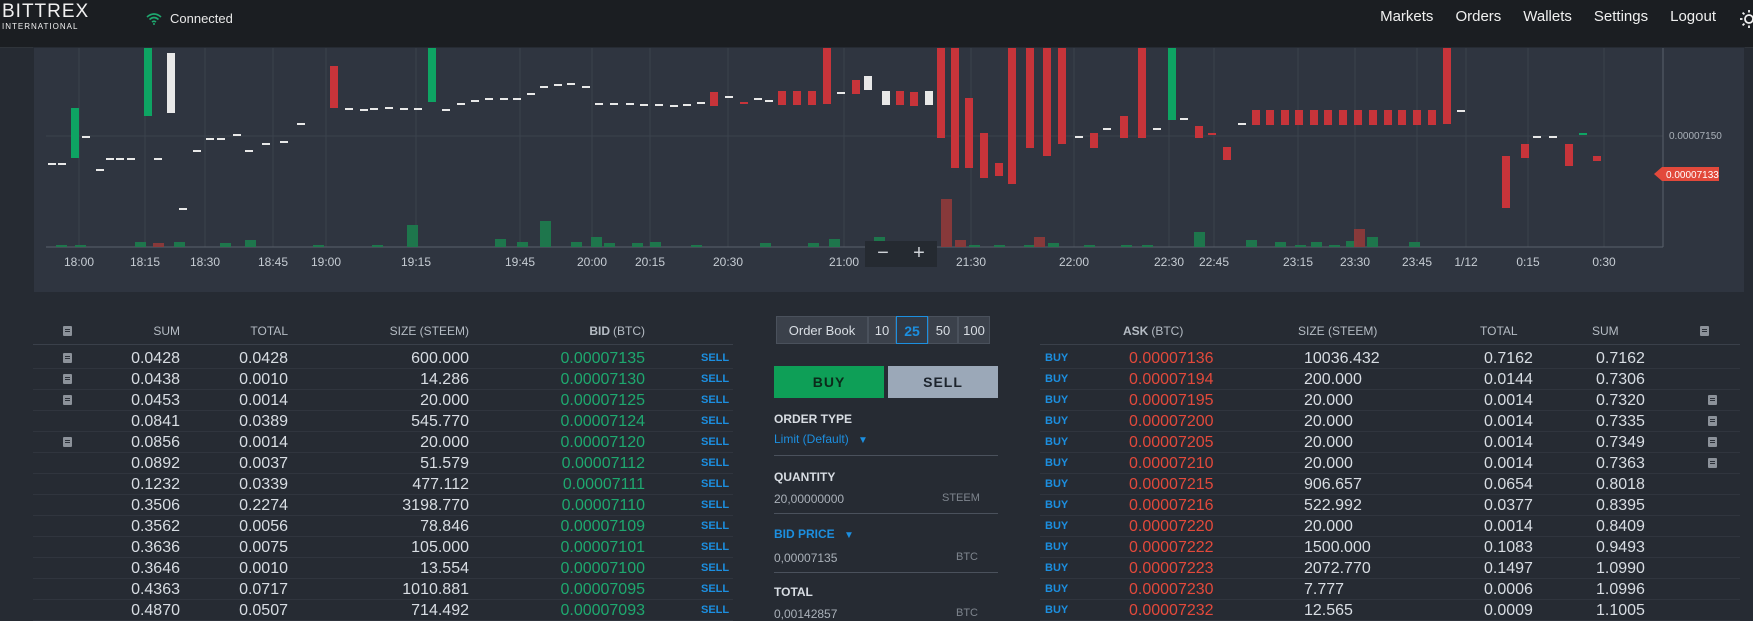  What do you see at coordinates (1136, 331) in the screenshot?
I see `ask-header-ask-label: ASK` at bounding box center [1136, 331].